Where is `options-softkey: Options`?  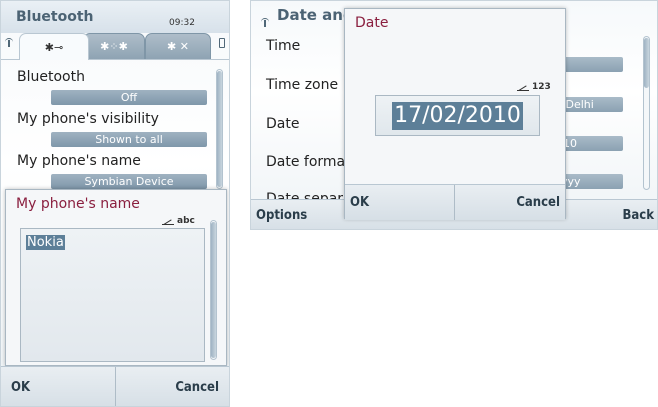 options-softkey: Options is located at coordinates (281, 214).